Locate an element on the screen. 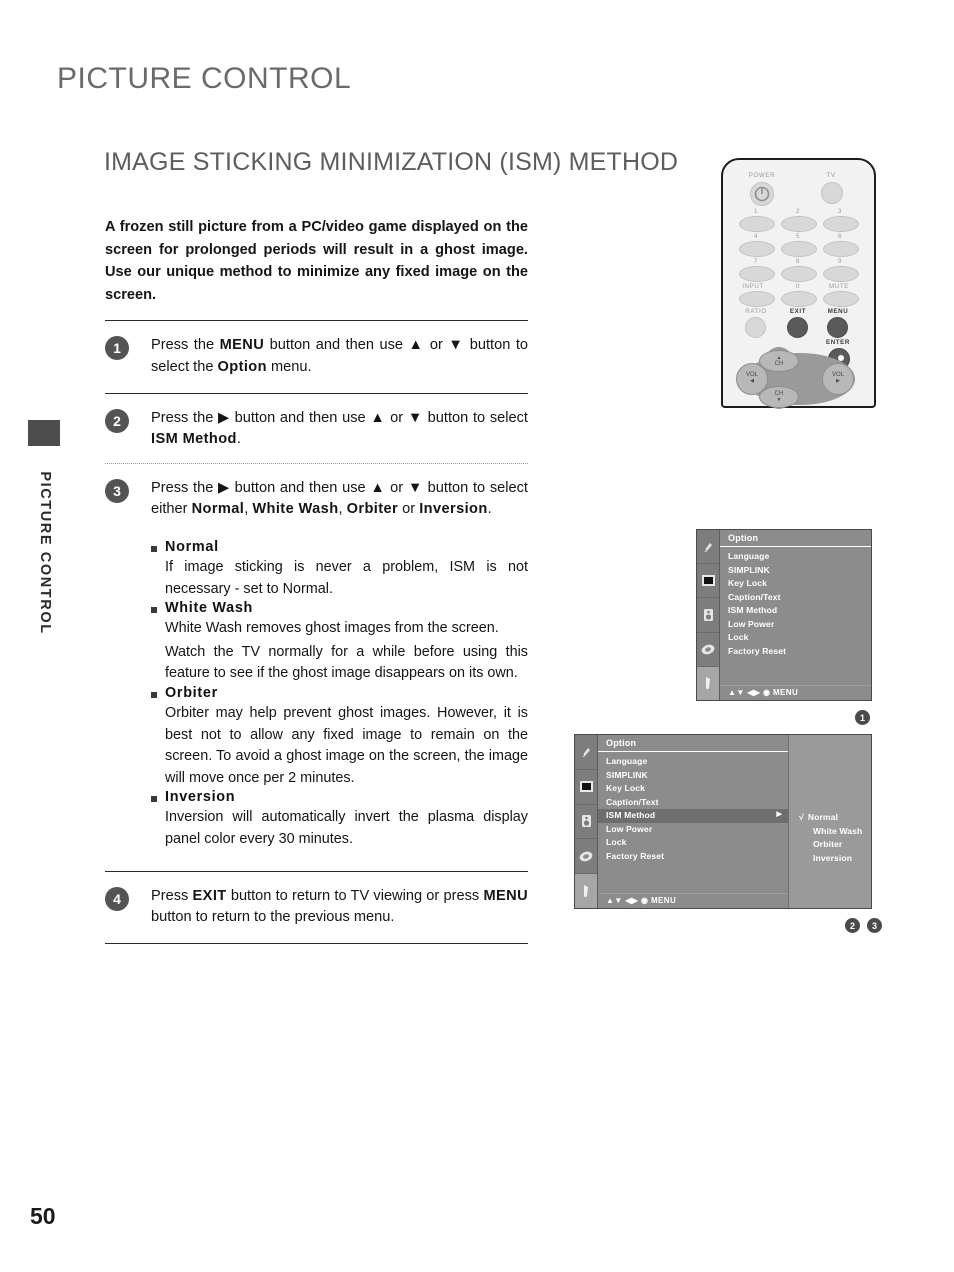  osd2-submenu-inversion: Inversion is located at coordinates (830, 859).